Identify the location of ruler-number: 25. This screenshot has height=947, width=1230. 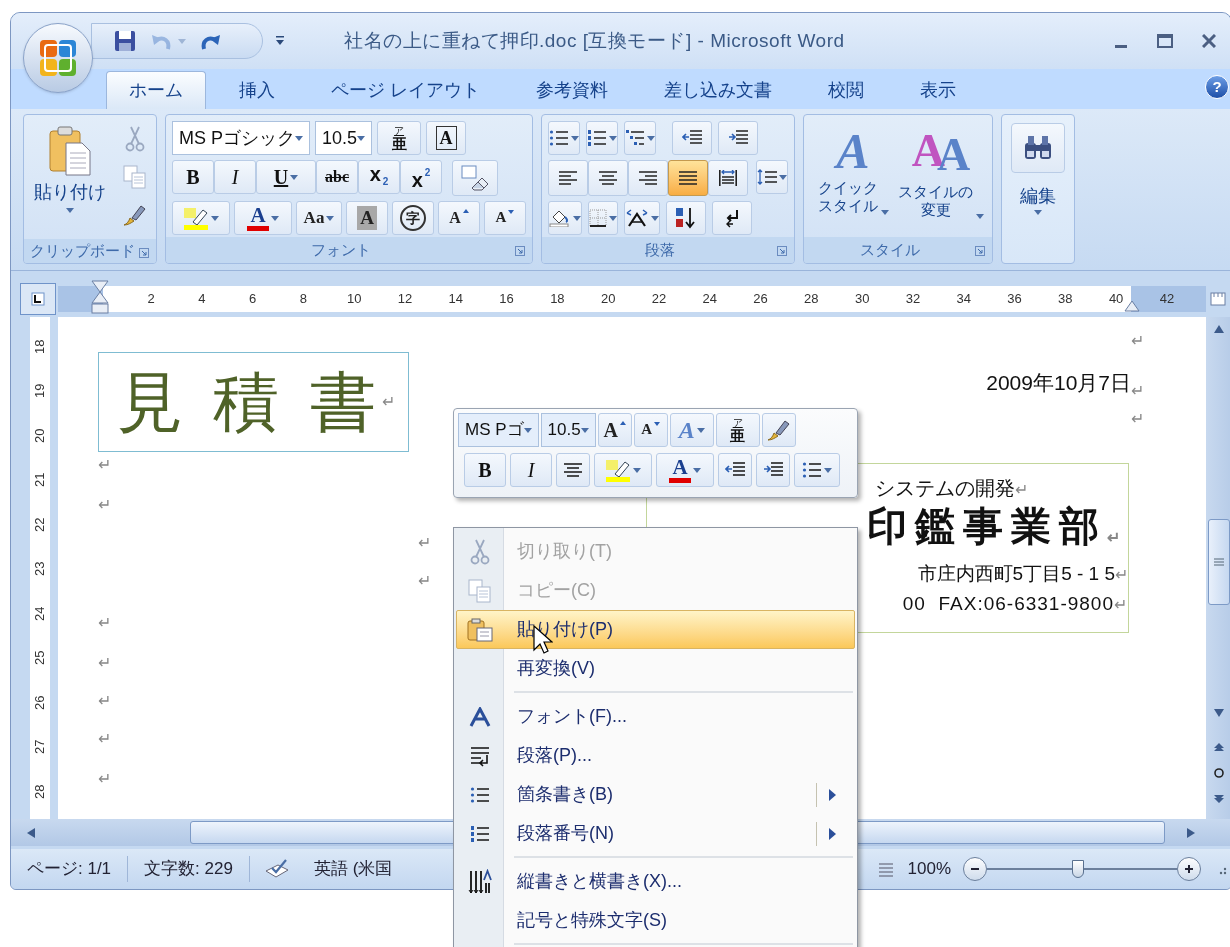
(40, 657).